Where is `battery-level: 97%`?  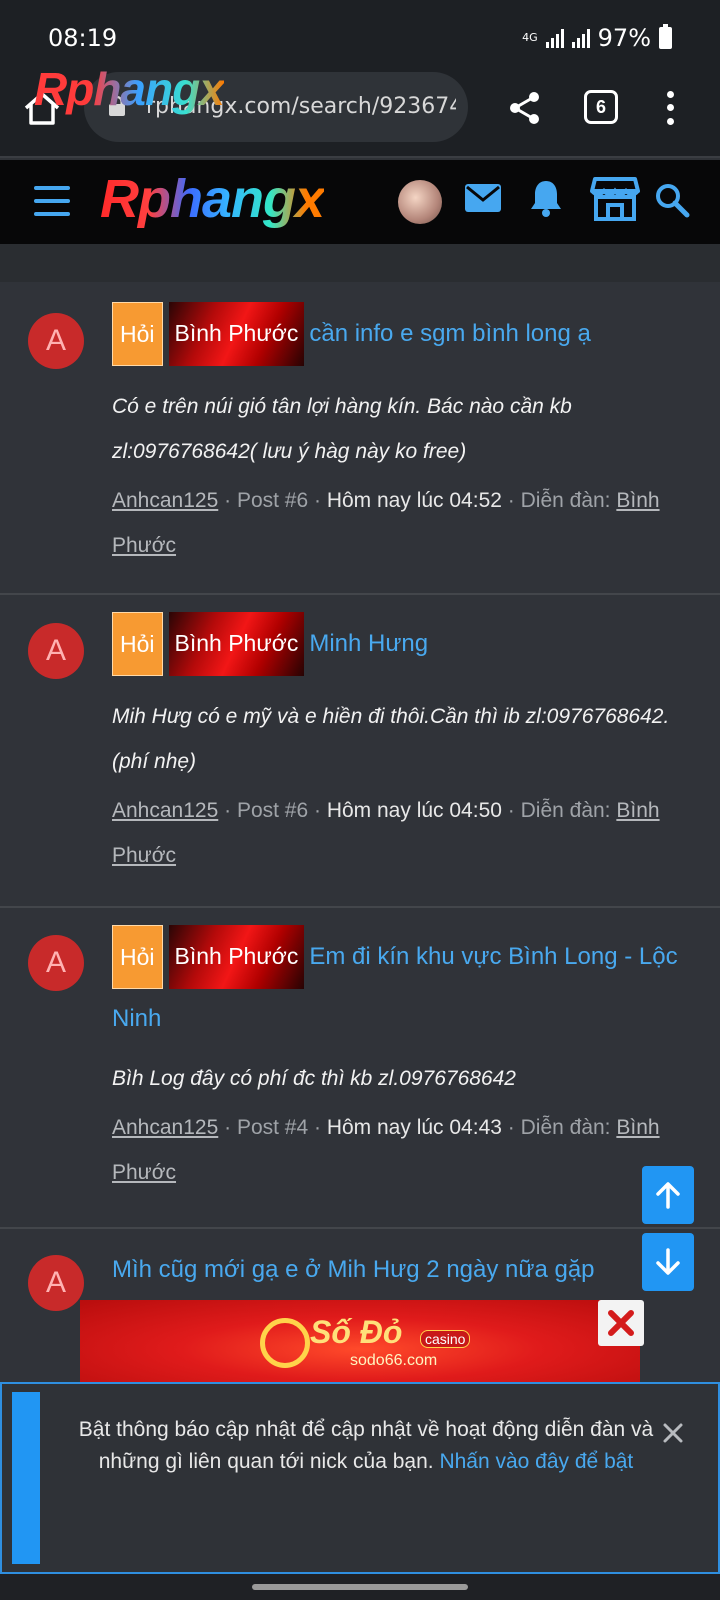
battery-level: 97% is located at coordinates (624, 38).